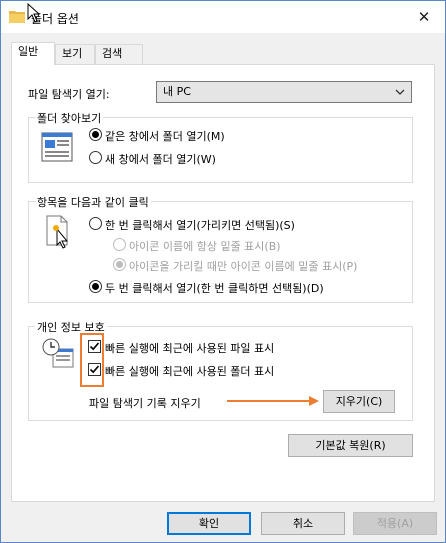 The height and width of the screenshot is (543, 446). What do you see at coordinates (190, 371) in the screenshot?
I see `recent-folders-label: 빠른 실행에 최근에 사용된 폴더 표시` at bounding box center [190, 371].